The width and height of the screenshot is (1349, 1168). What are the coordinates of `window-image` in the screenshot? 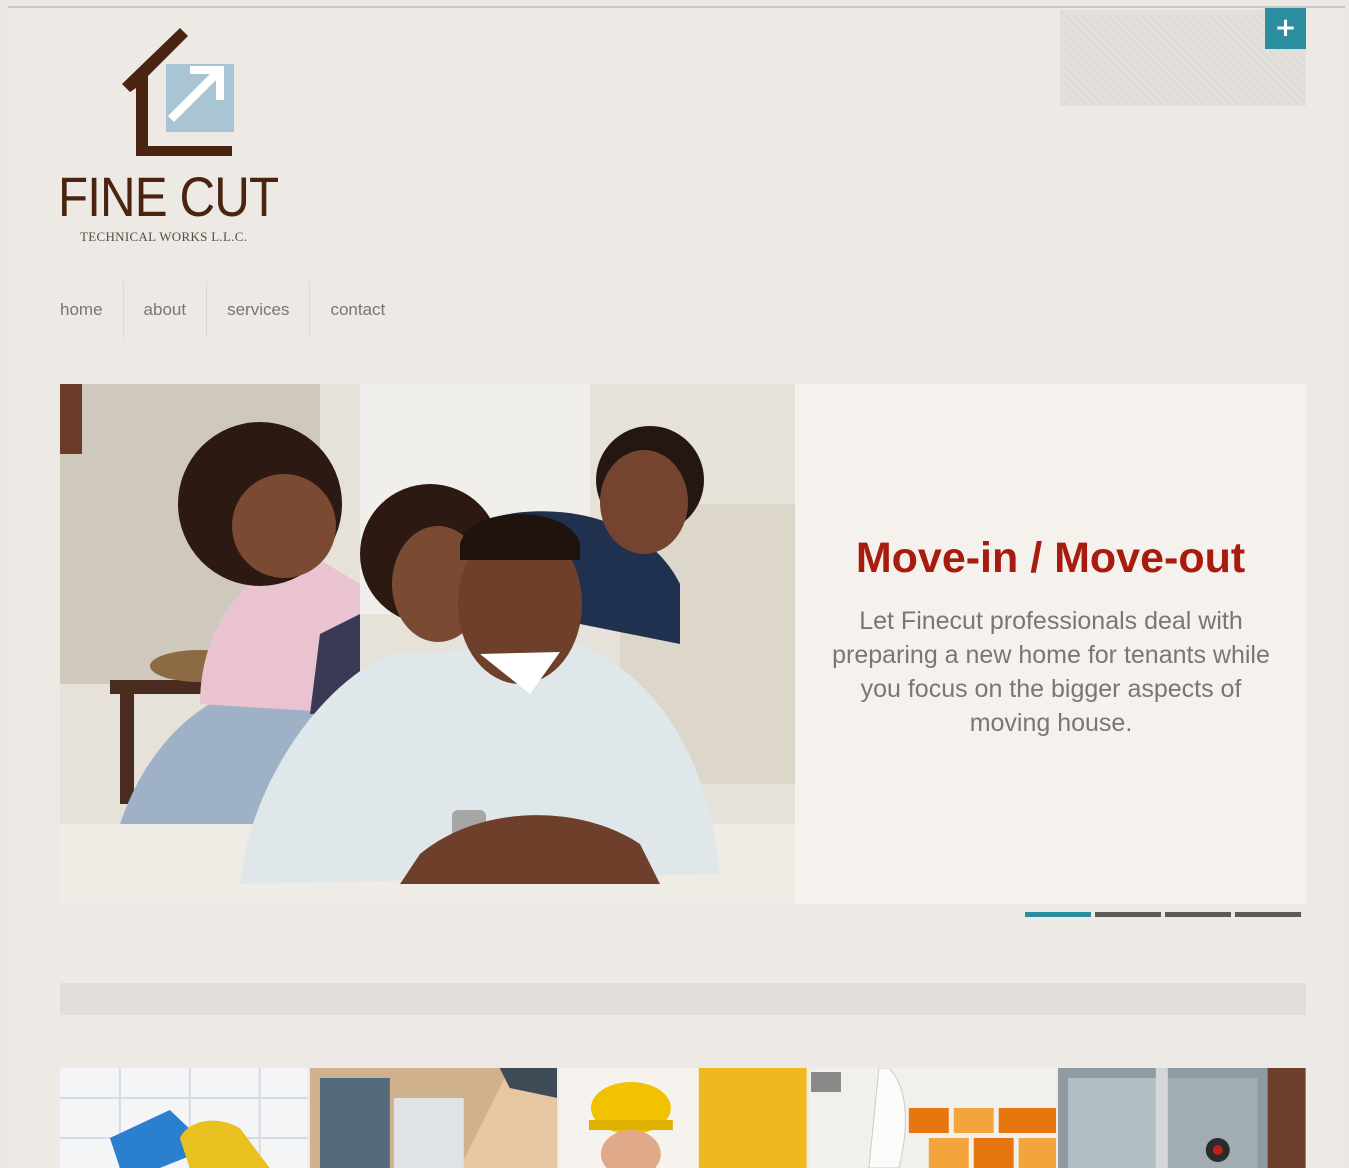 It's located at (1182, 1118).